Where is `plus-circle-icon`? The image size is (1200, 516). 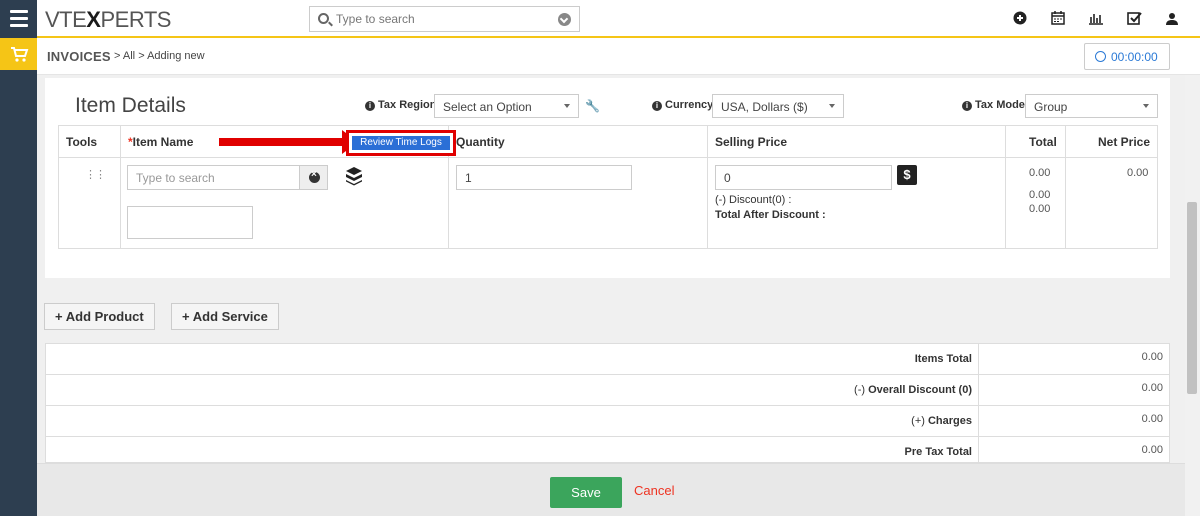 plus-circle-icon is located at coordinates (1020, 18).